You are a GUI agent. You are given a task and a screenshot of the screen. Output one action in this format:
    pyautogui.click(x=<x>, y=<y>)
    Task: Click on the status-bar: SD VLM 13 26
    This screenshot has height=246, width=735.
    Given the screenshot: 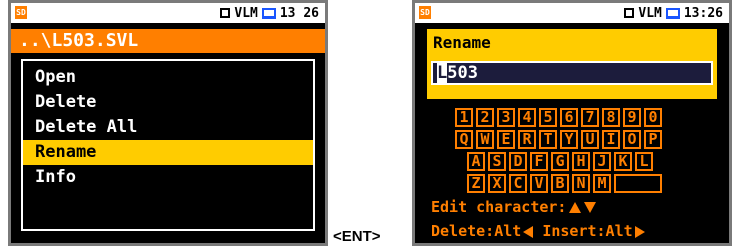 What is the action you would take?
    pyautogui.click(x=168, y=13)
    